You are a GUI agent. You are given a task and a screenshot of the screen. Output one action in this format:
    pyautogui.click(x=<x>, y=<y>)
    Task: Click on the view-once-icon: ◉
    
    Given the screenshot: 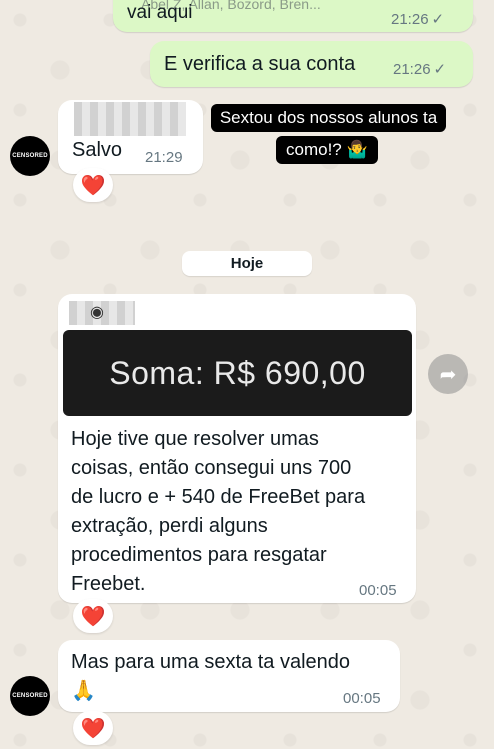 What is the action you would take?
    pyautogui.click(x=97, y=312)
    